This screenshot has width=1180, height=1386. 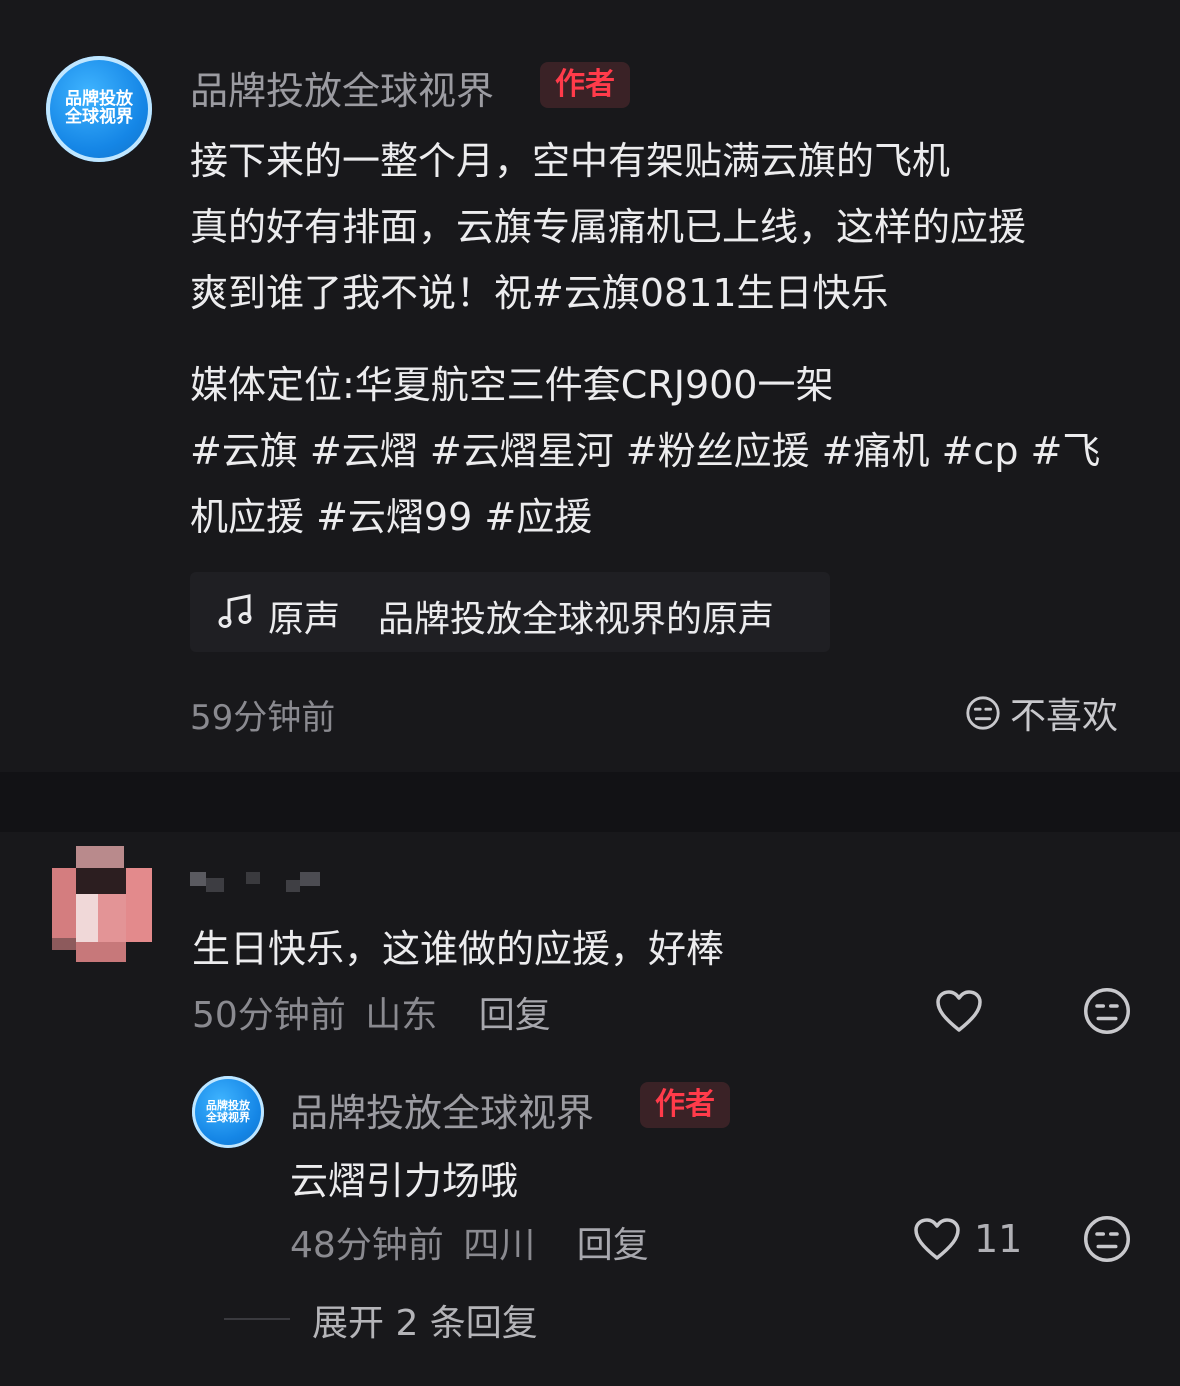 I want to click on author-username: 品牌投放全球视界, so click(x=342, y=87).